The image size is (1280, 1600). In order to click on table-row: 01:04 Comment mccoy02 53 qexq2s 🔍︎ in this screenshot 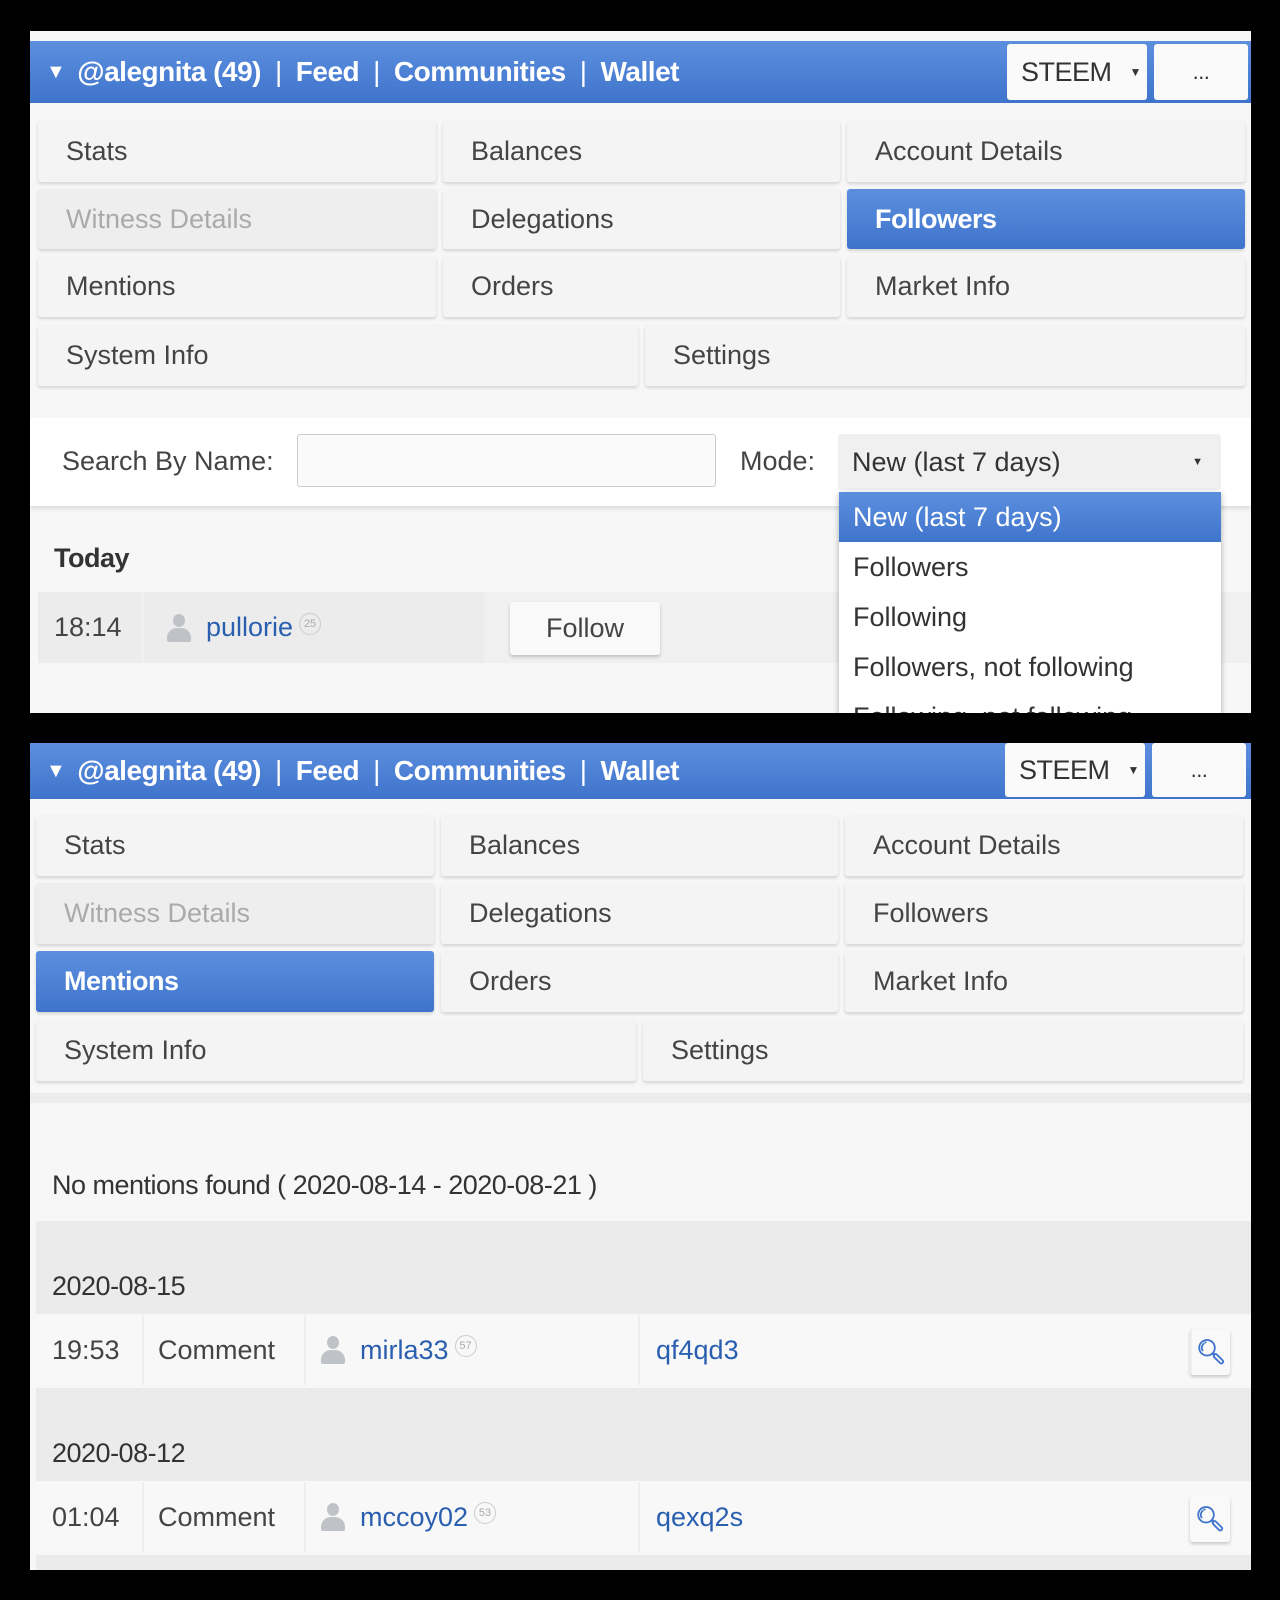, I will do `click(643, 1517)`.